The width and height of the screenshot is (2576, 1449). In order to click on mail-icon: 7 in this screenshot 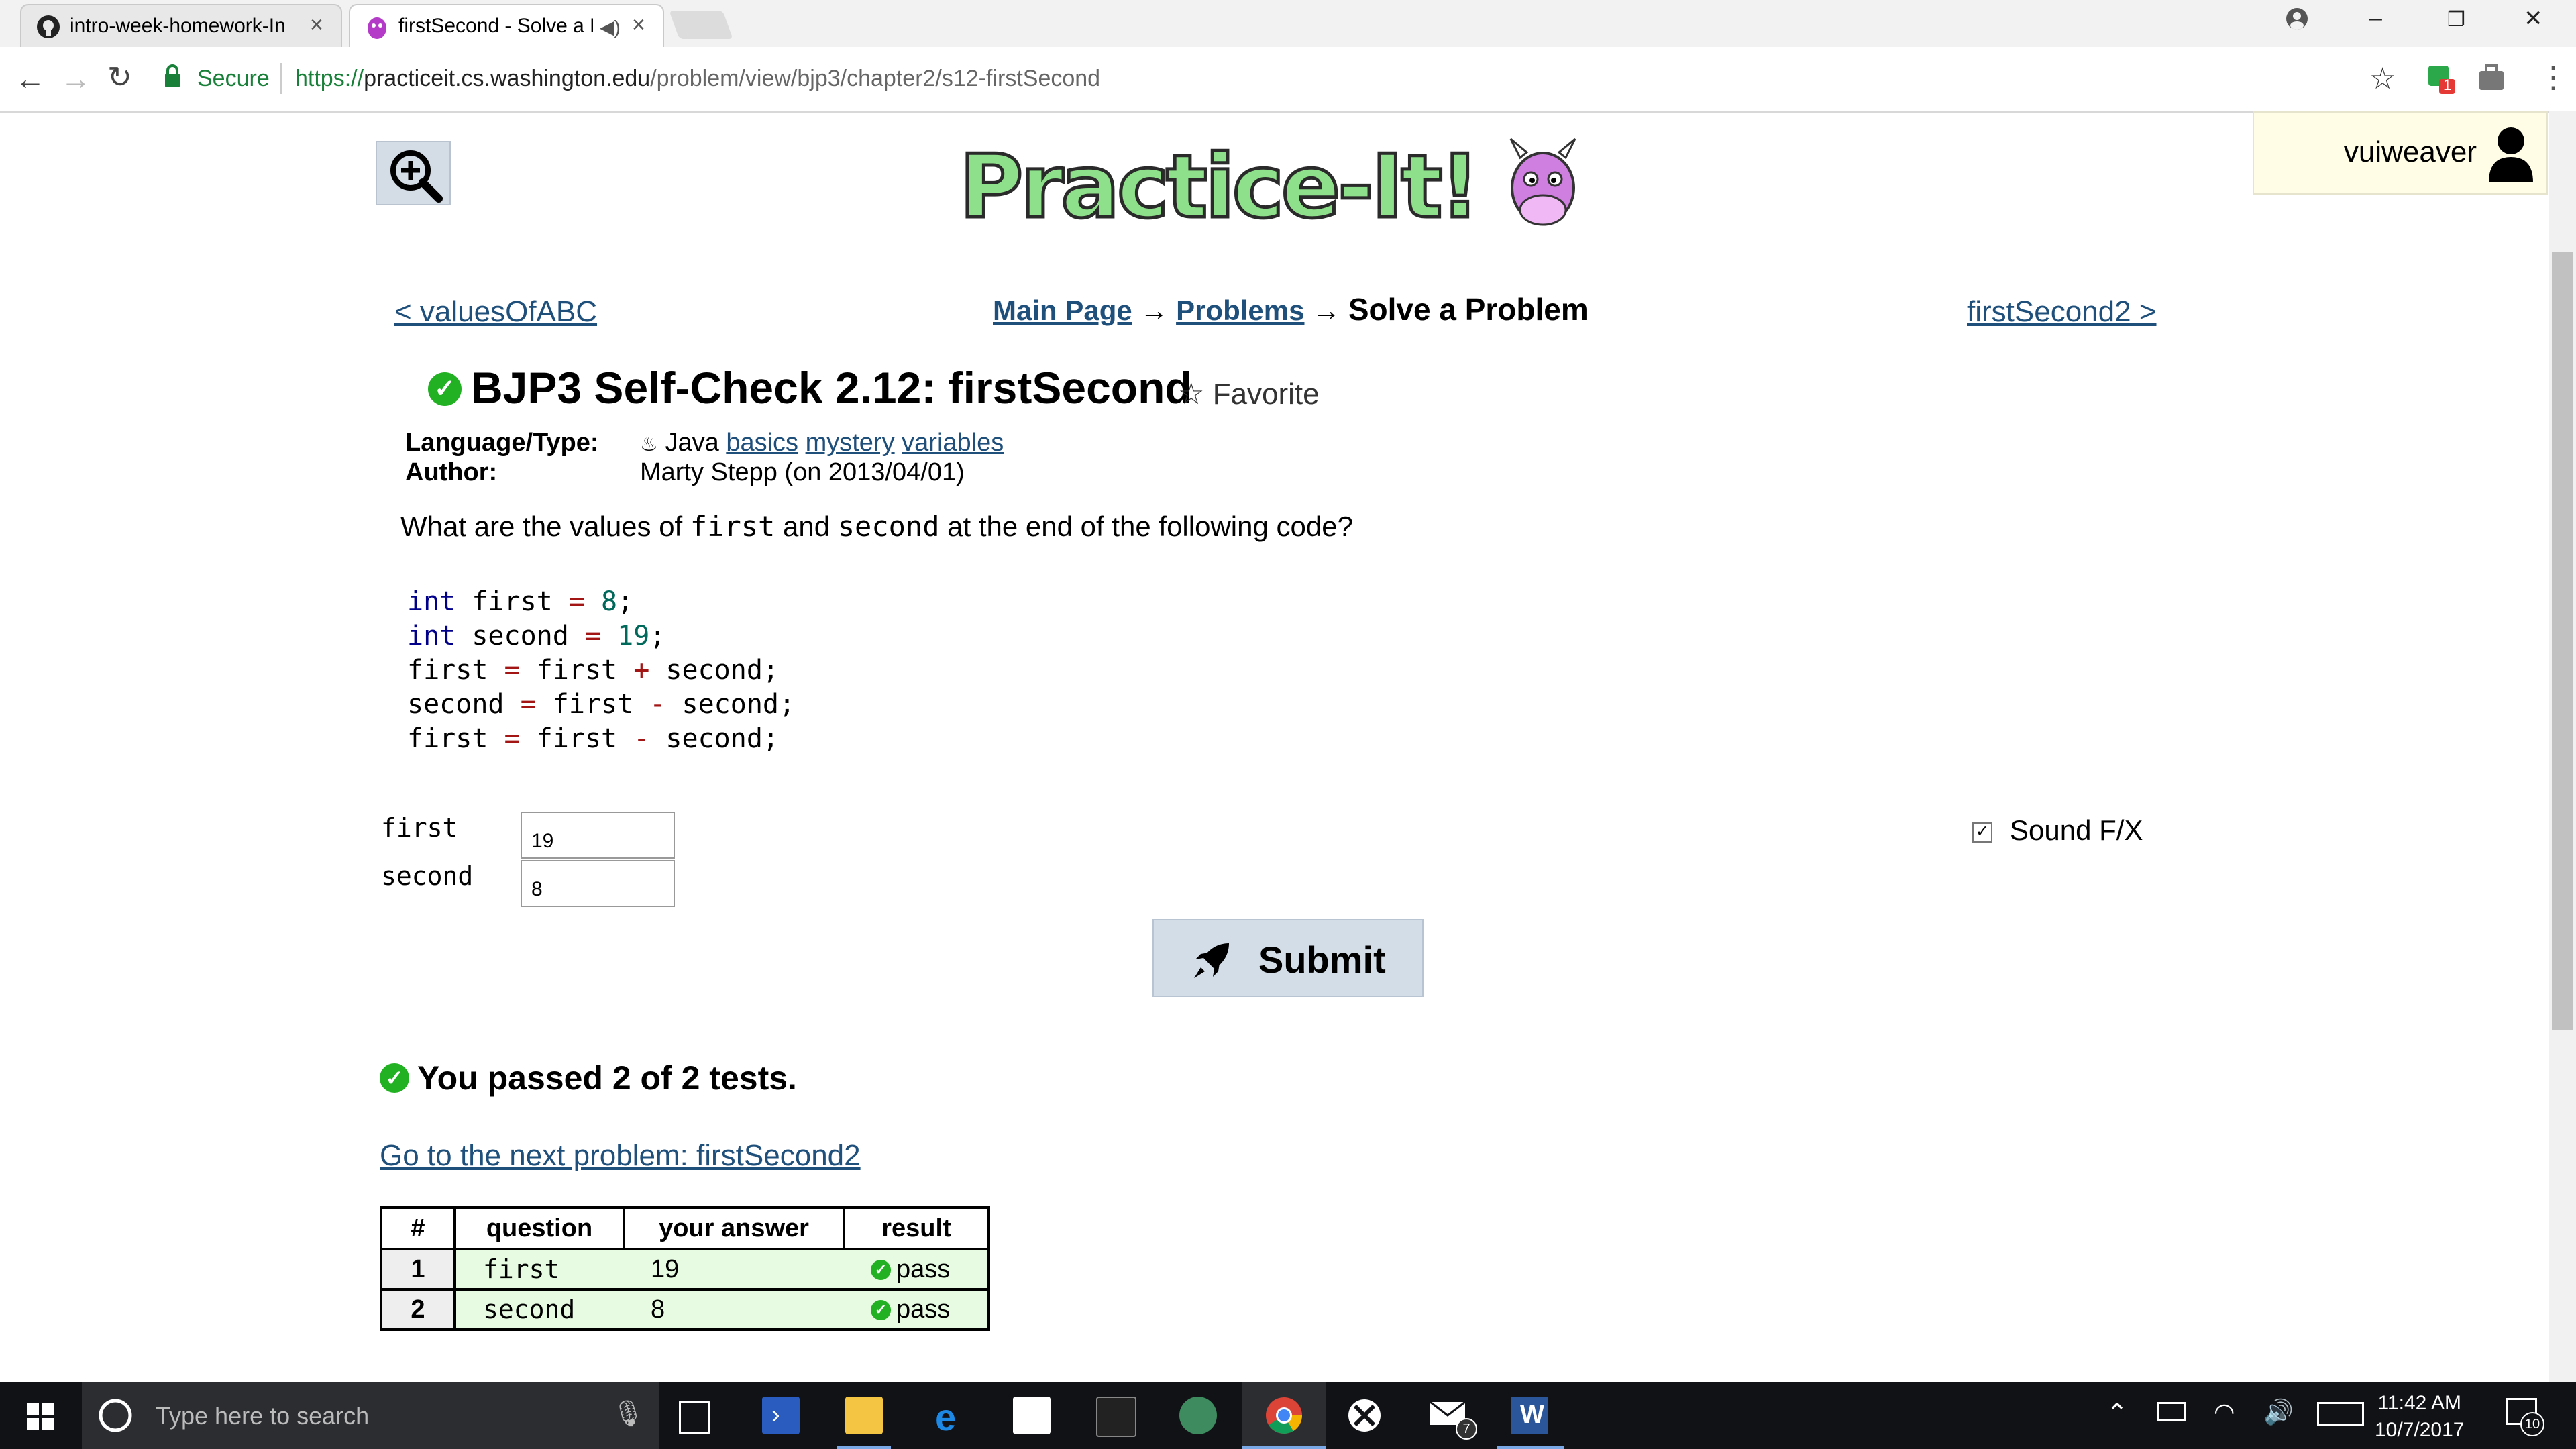, I will do `click(1453, 1418)`.